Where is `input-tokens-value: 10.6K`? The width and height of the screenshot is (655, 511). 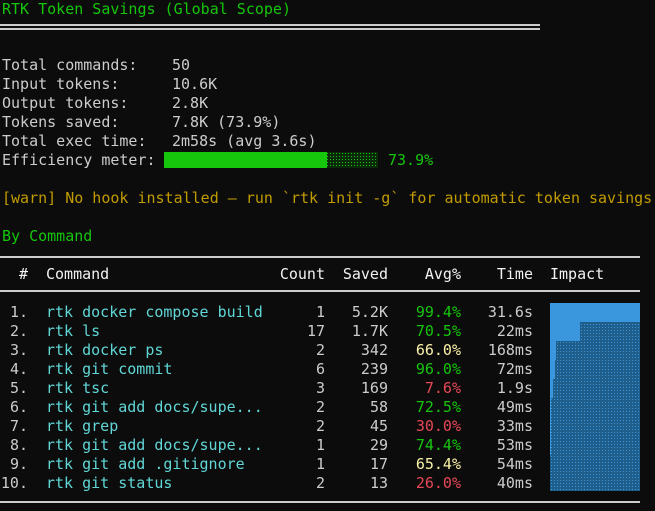 input-tokens-value: 10.6K is located at coordinates (195, 84).